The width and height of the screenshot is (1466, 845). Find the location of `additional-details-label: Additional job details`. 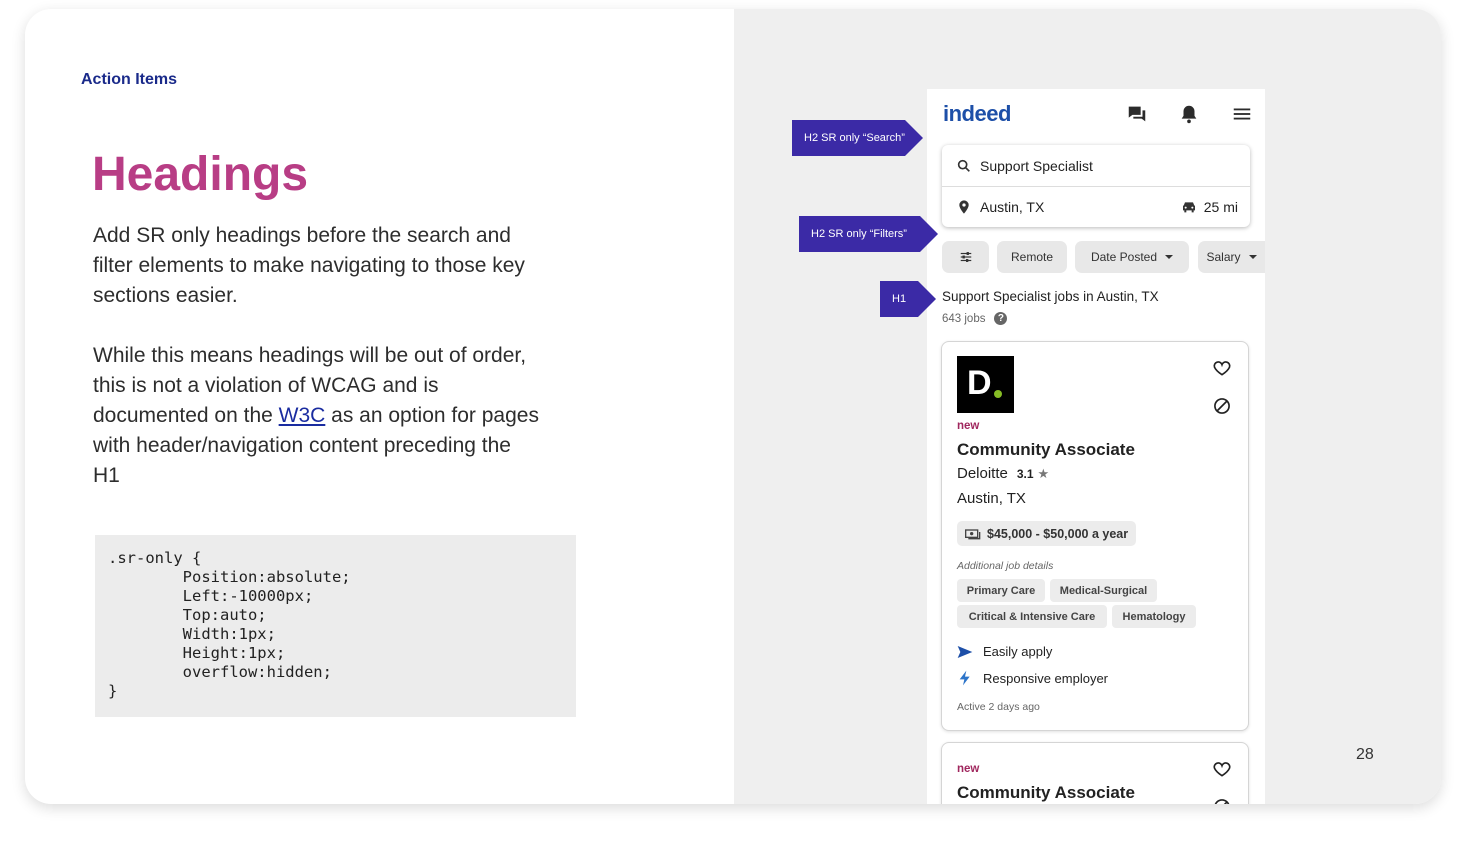

additional-details-label: Additional job details is located at coordinates (1005, 566).